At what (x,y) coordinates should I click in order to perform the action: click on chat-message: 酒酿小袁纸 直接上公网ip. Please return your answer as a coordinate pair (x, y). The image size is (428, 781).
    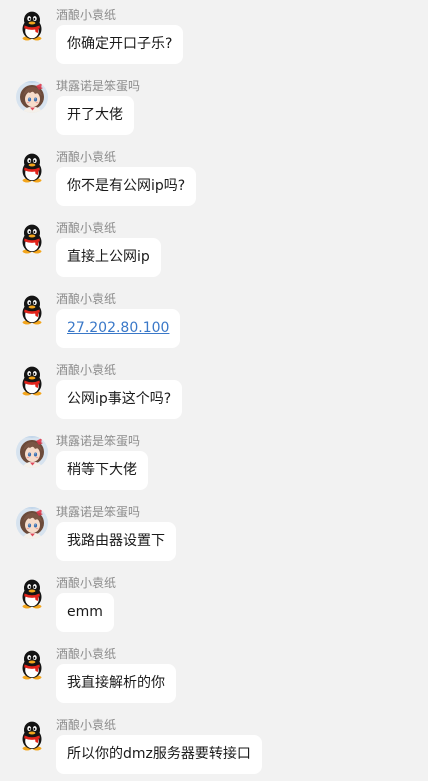
    Looking at the image, I should click on (214, 248).